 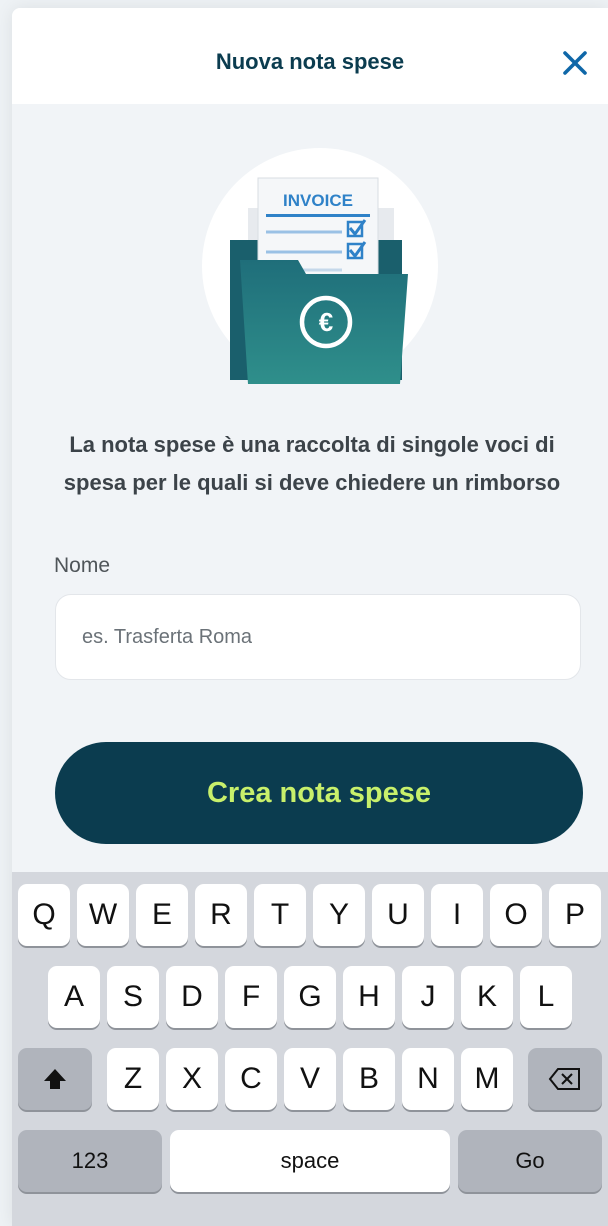 I want to click on space-key: space, so click(x=310, y=1161).